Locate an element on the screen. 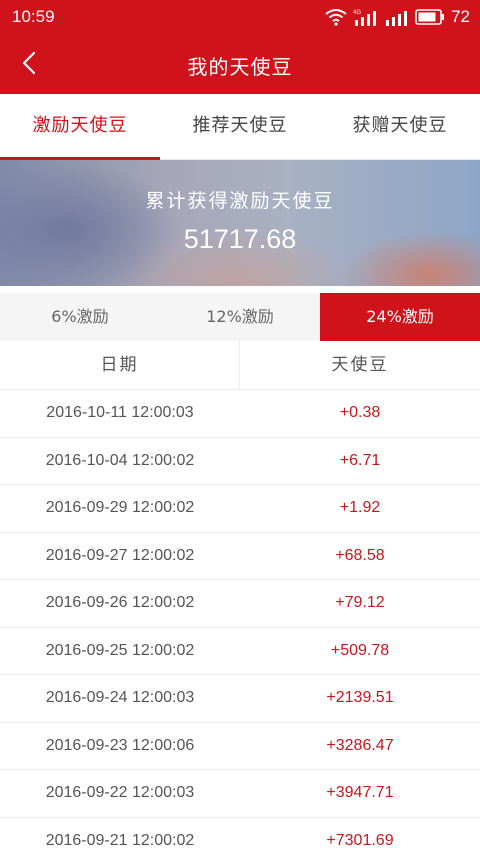 This screenshot has width=480, height=853. row-date: 2016-09-27 12:00:02 is located at coordinates (120, 555).